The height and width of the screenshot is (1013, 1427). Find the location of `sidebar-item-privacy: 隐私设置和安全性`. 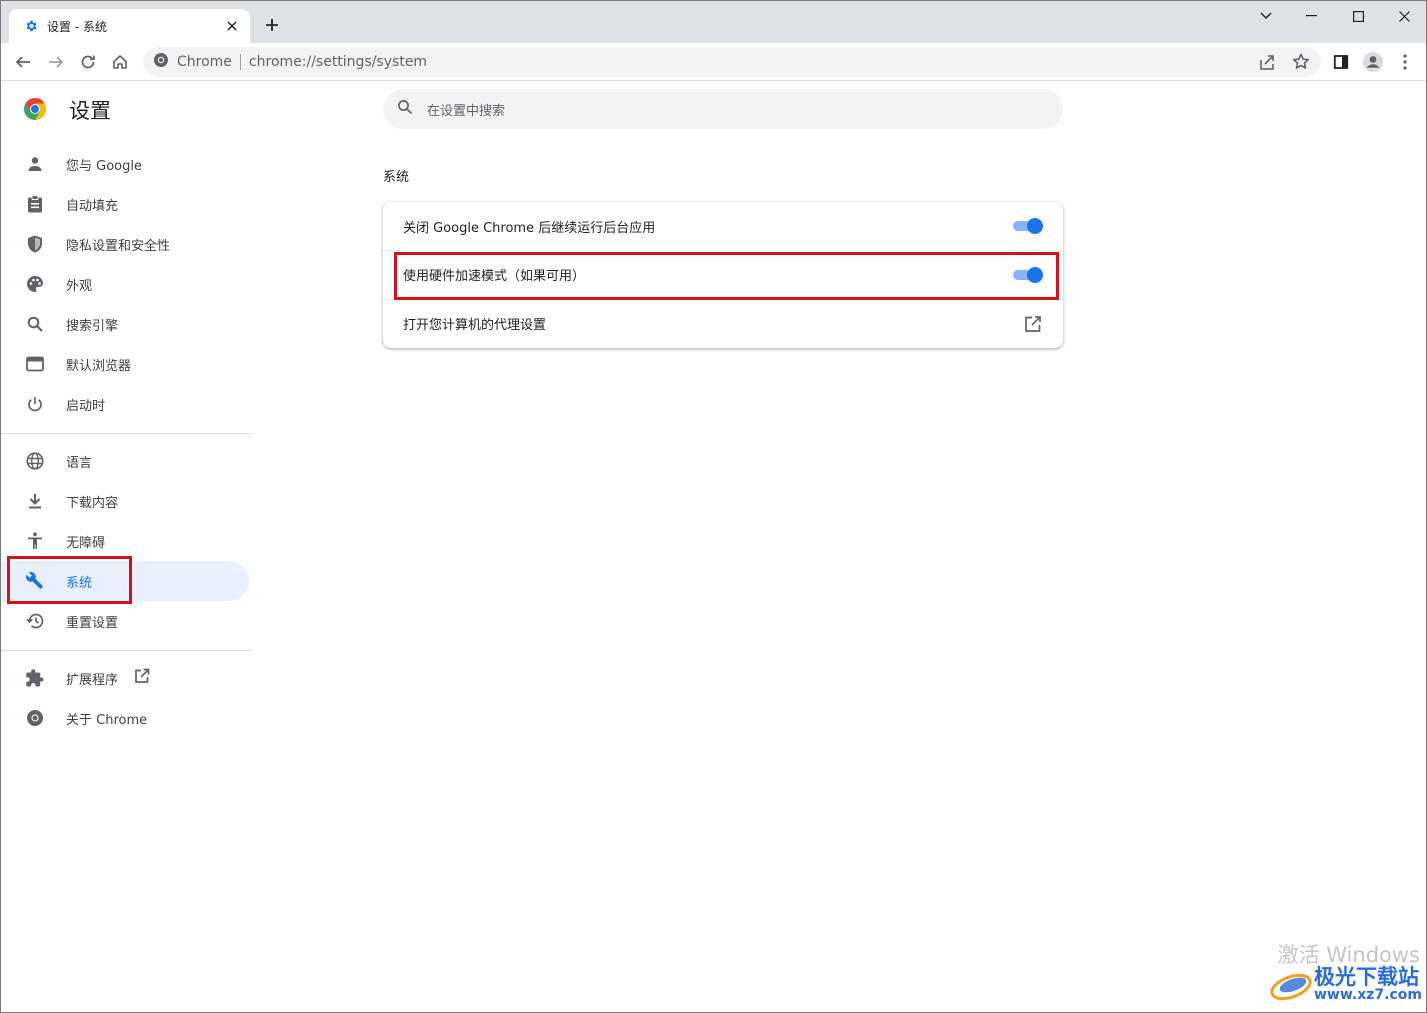

sidebar-item-privacy: 隐私设置和安全性 is located at coordinates (125, 244).